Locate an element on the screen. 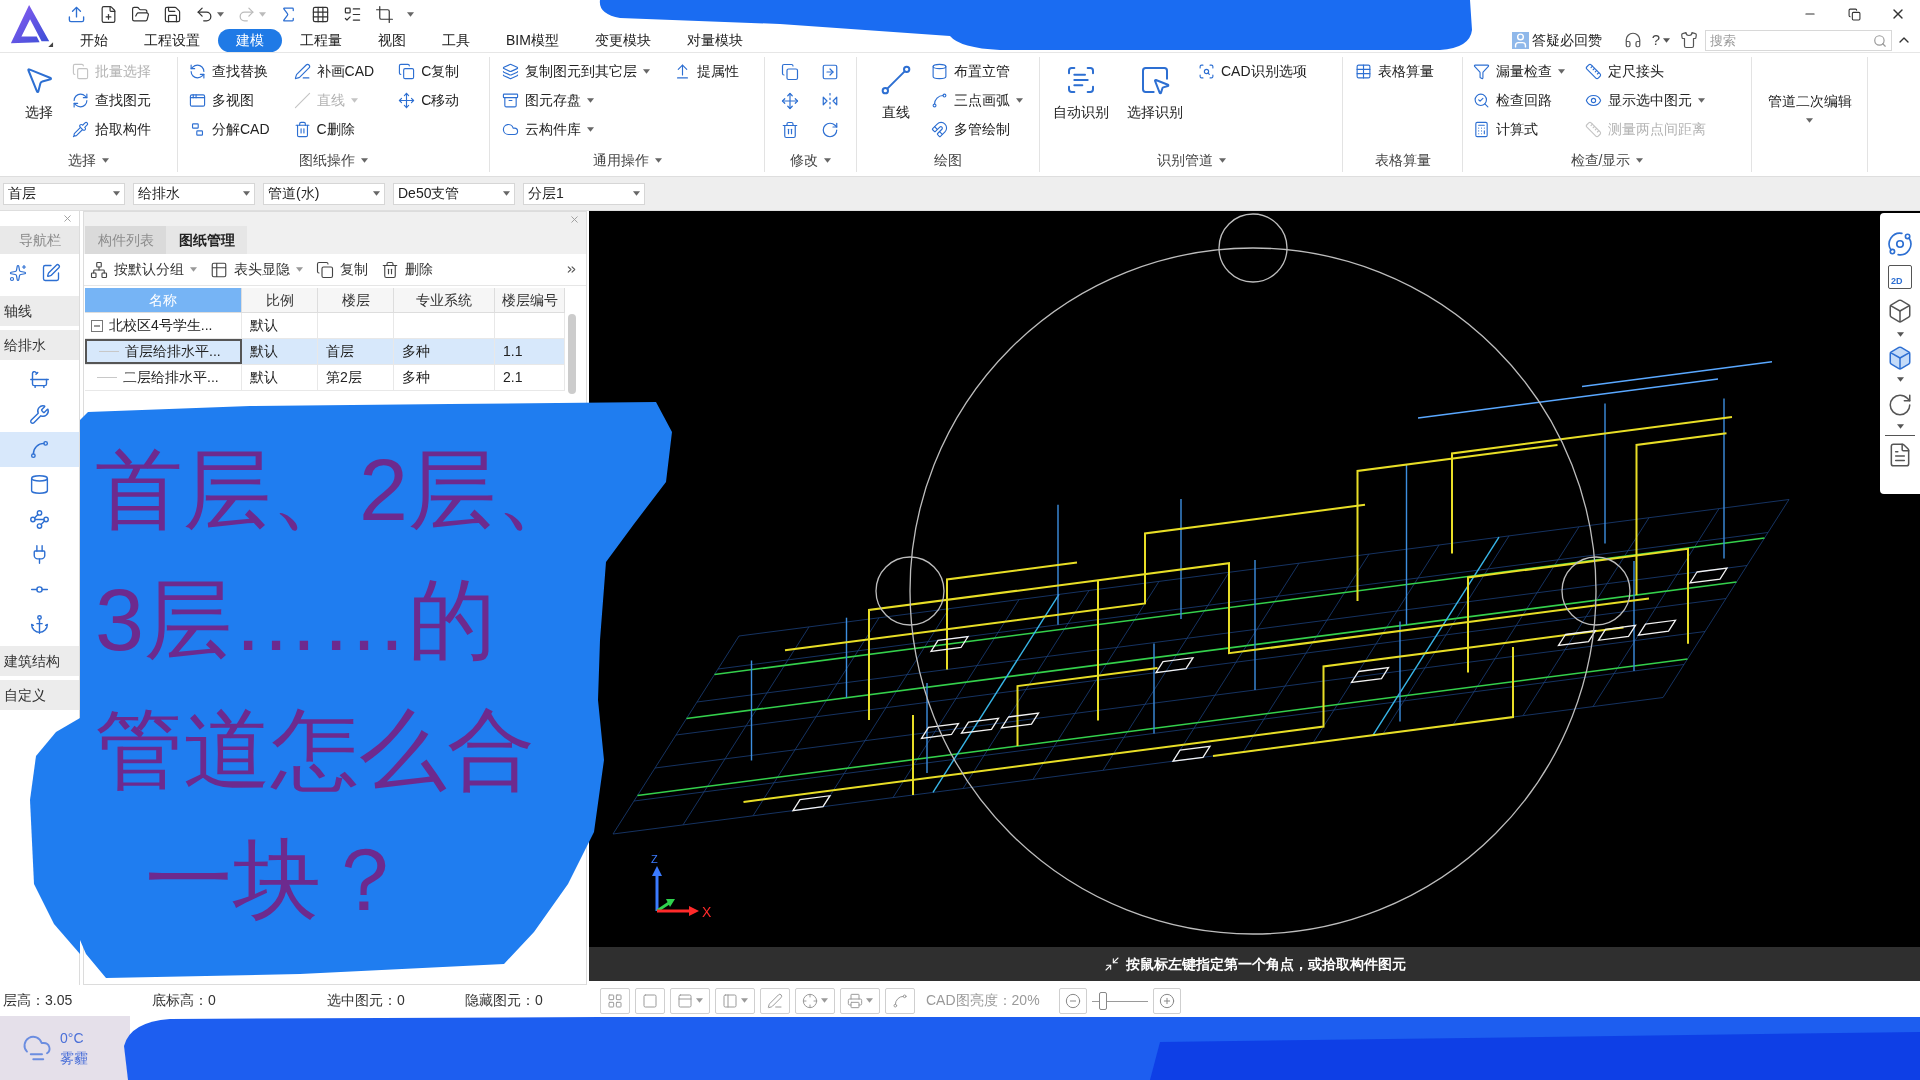 This screenshot has height=1080, width=1920. trash-icon is located at coordinates (790, 129).